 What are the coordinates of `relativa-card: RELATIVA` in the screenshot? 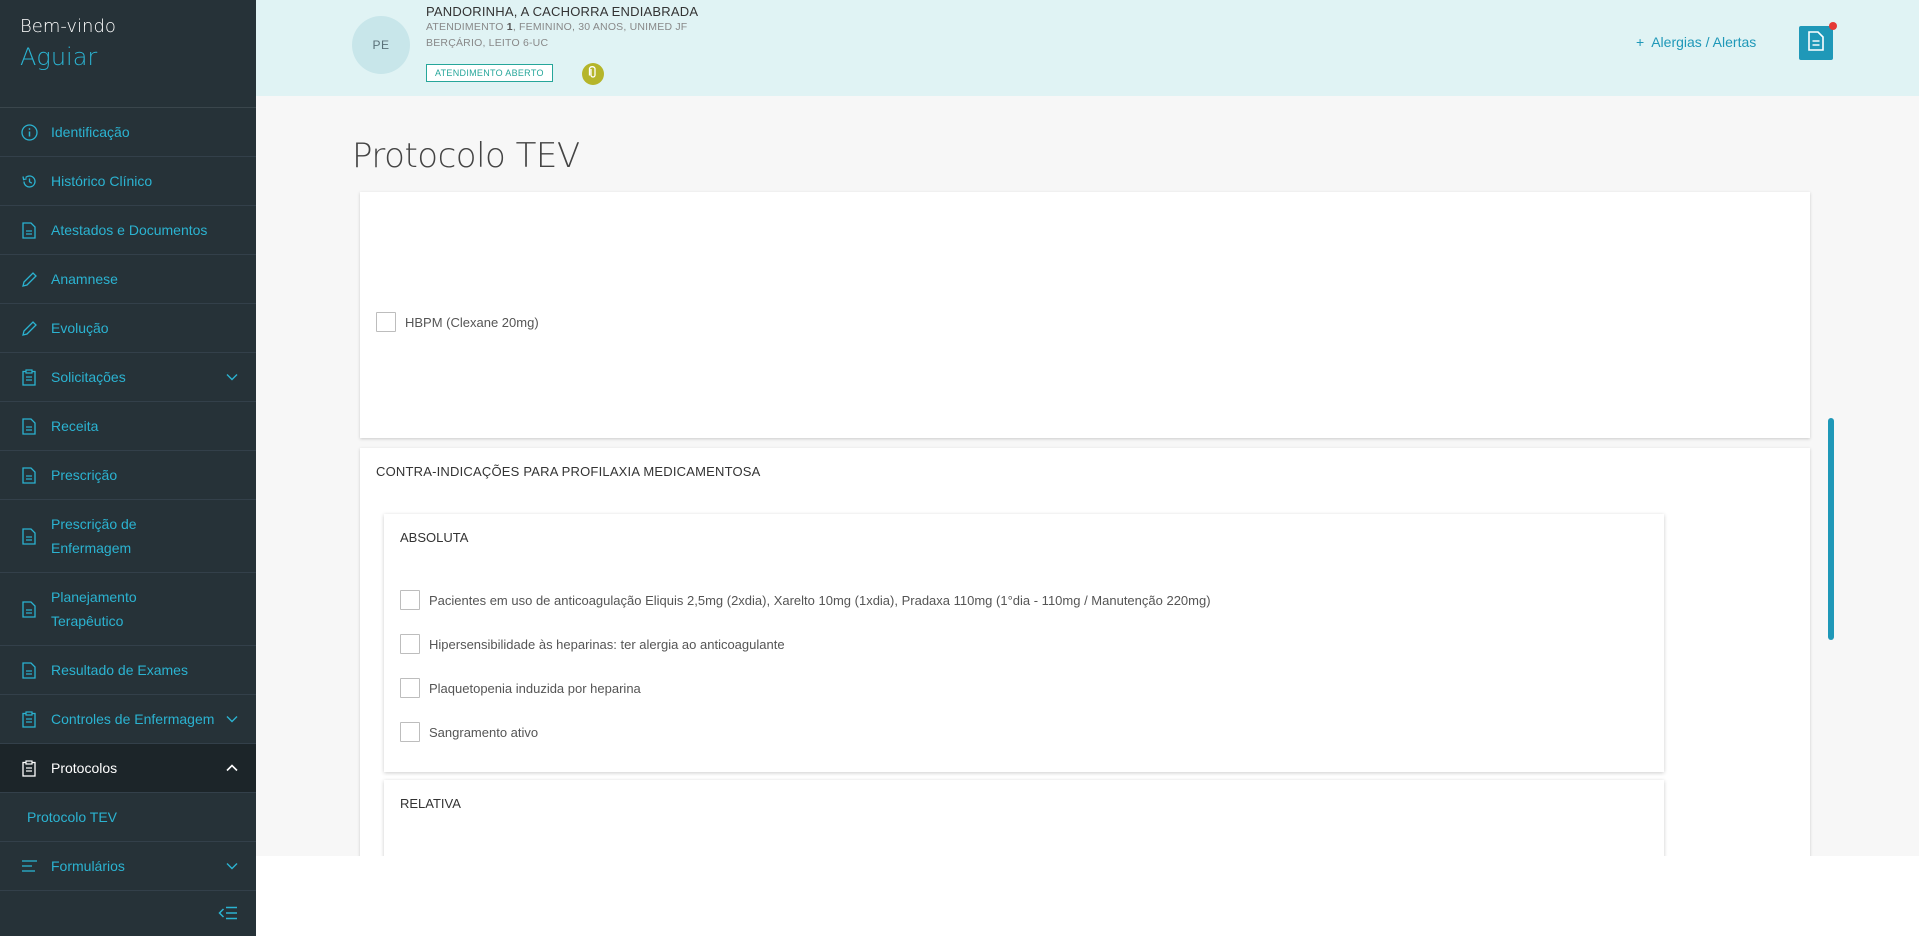 It's located at (1024, 818).